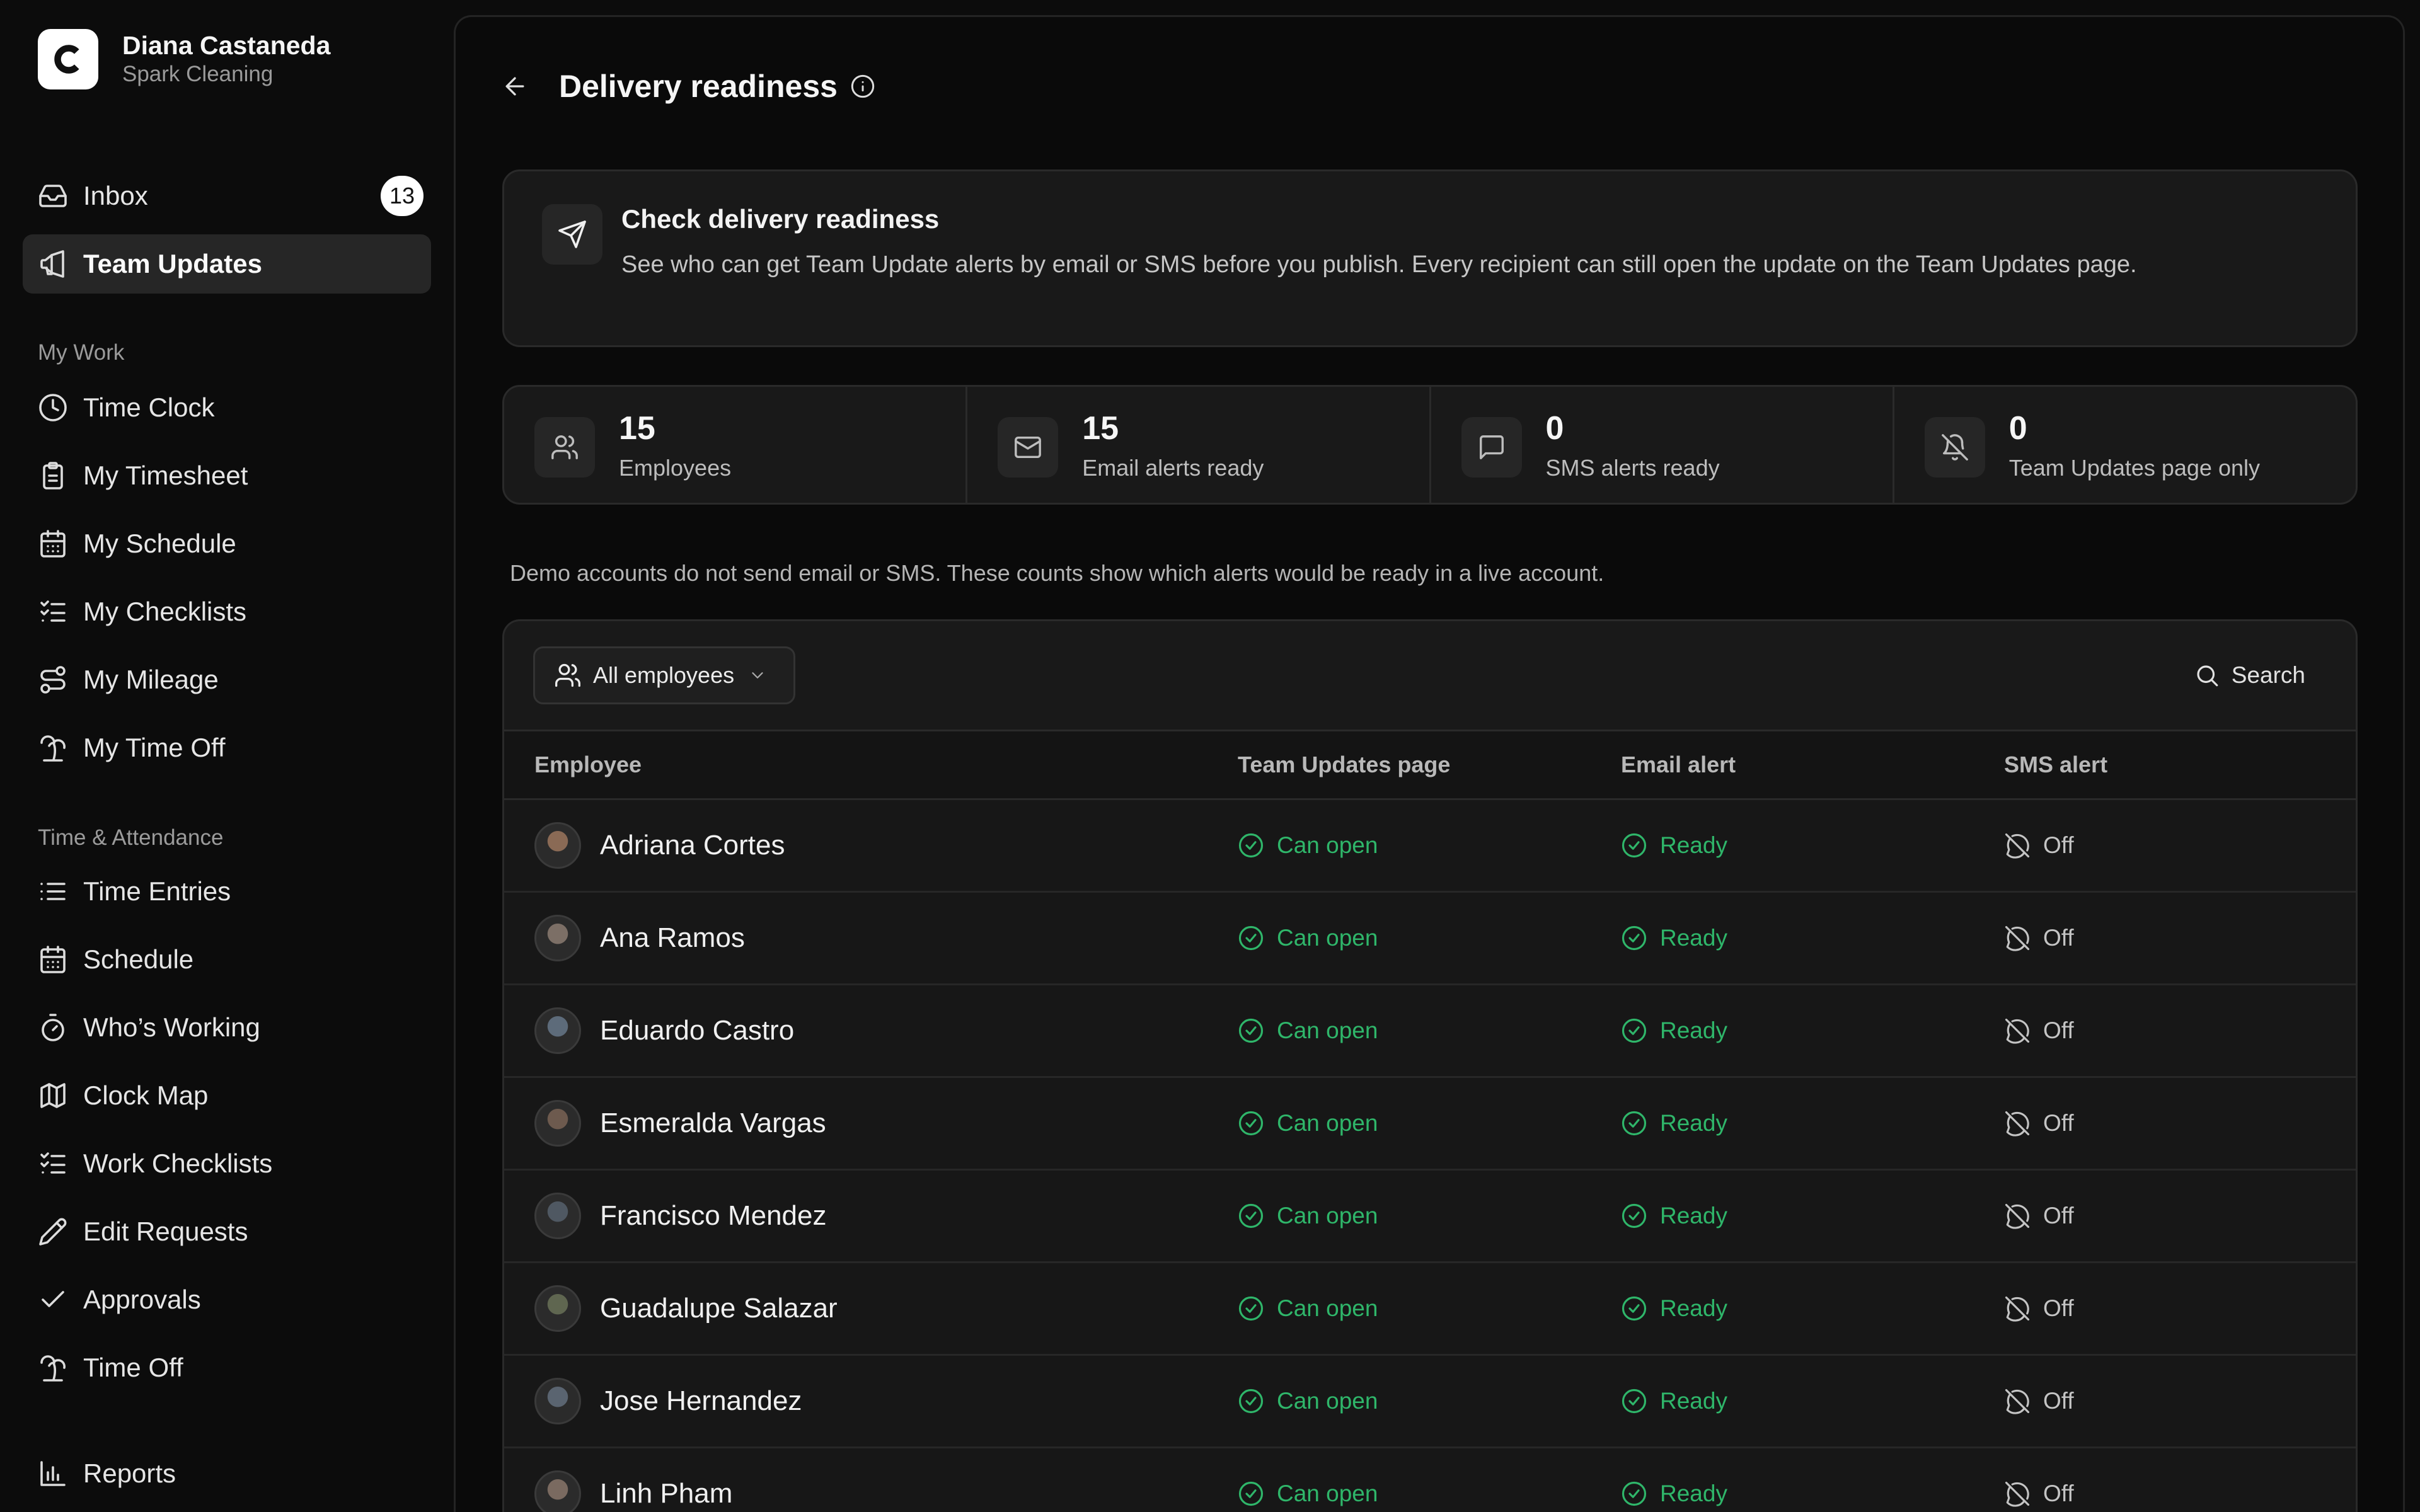 The image size is (2420, 1512). Describe the element at coordinates (227, 891) in the screenshot. I see `nav-item-time-entries: Time Entries` at that location.